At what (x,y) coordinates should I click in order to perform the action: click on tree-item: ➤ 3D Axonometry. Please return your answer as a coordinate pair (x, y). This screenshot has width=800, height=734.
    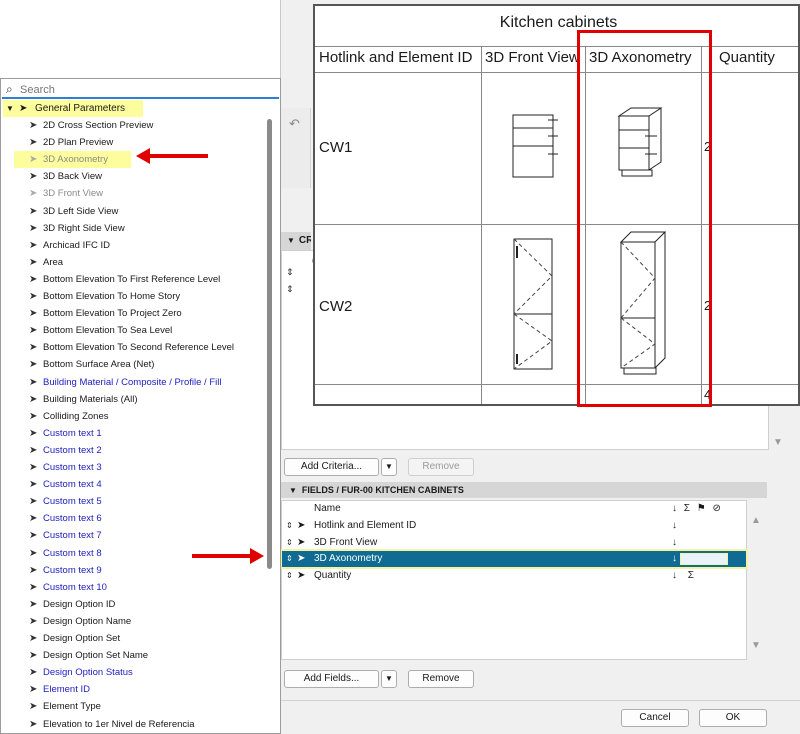
    Looking at the image, I should click on (72, 160).